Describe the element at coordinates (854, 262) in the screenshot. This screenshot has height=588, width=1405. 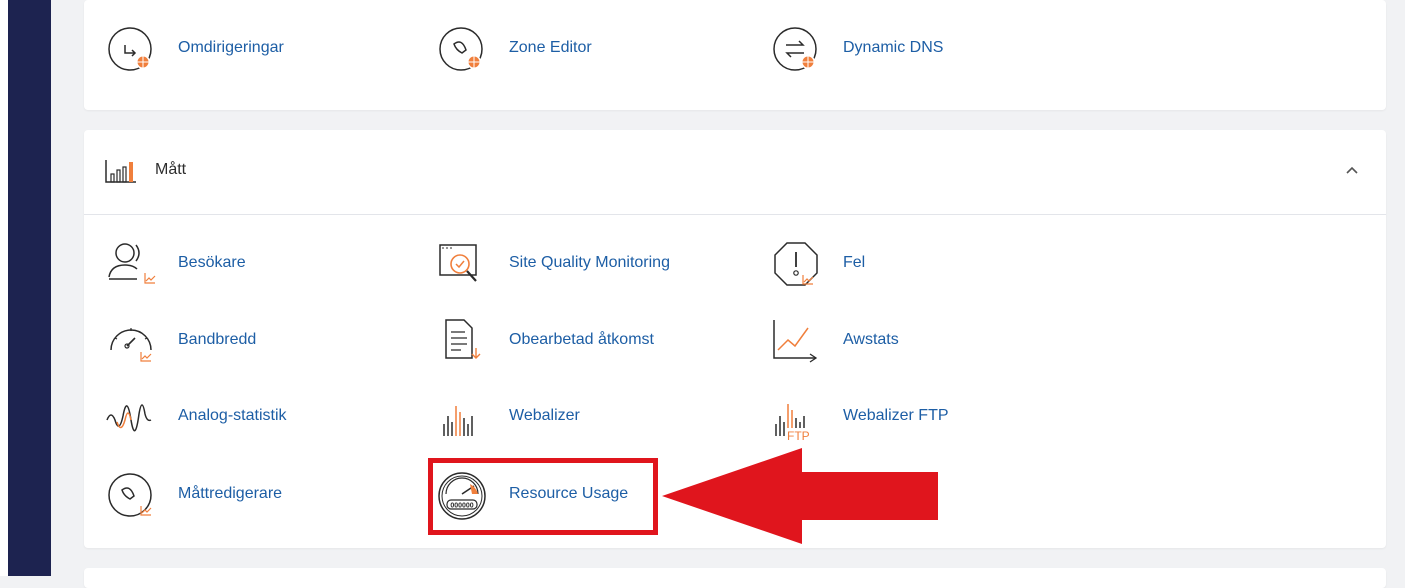
I see `item-label: Fel` at that location.